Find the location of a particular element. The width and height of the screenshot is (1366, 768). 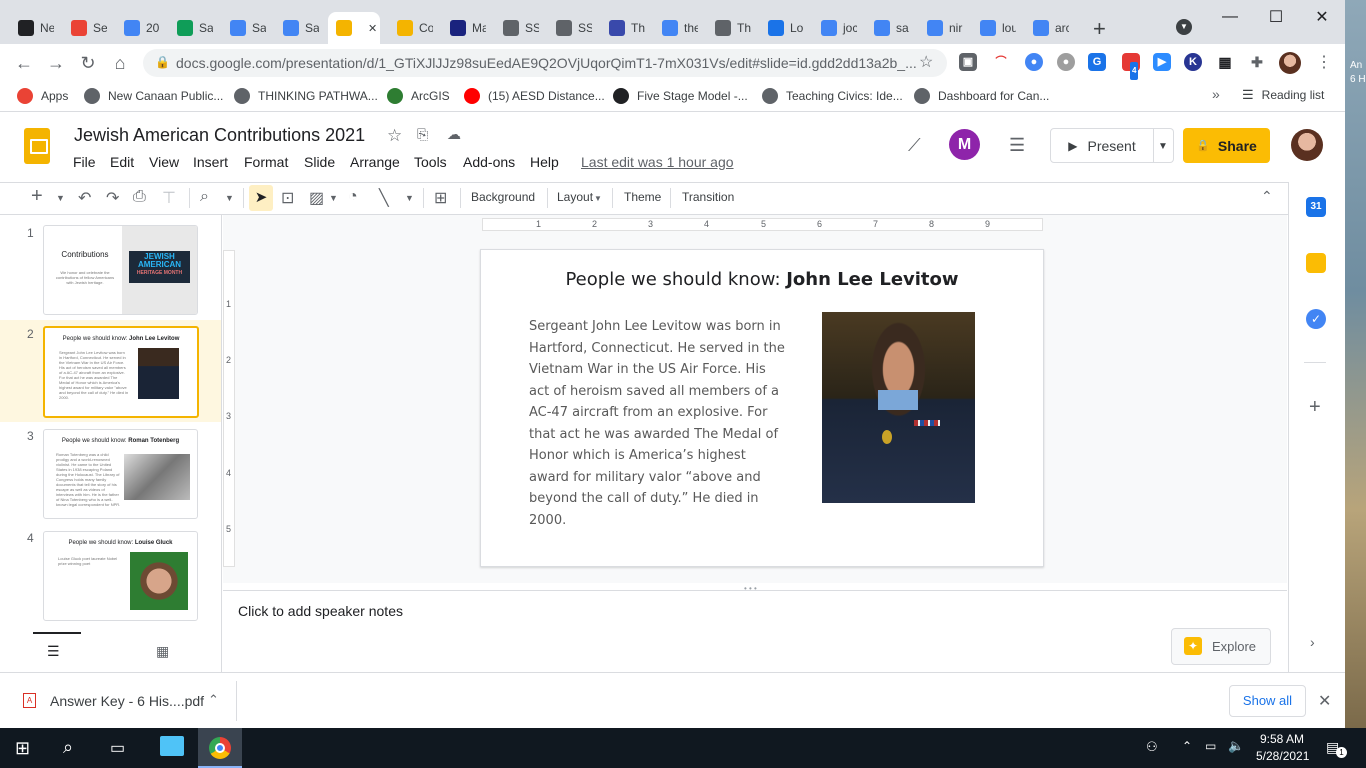

document-title: Jewish American Contributions 2021 is located at coordinates (219, 135).